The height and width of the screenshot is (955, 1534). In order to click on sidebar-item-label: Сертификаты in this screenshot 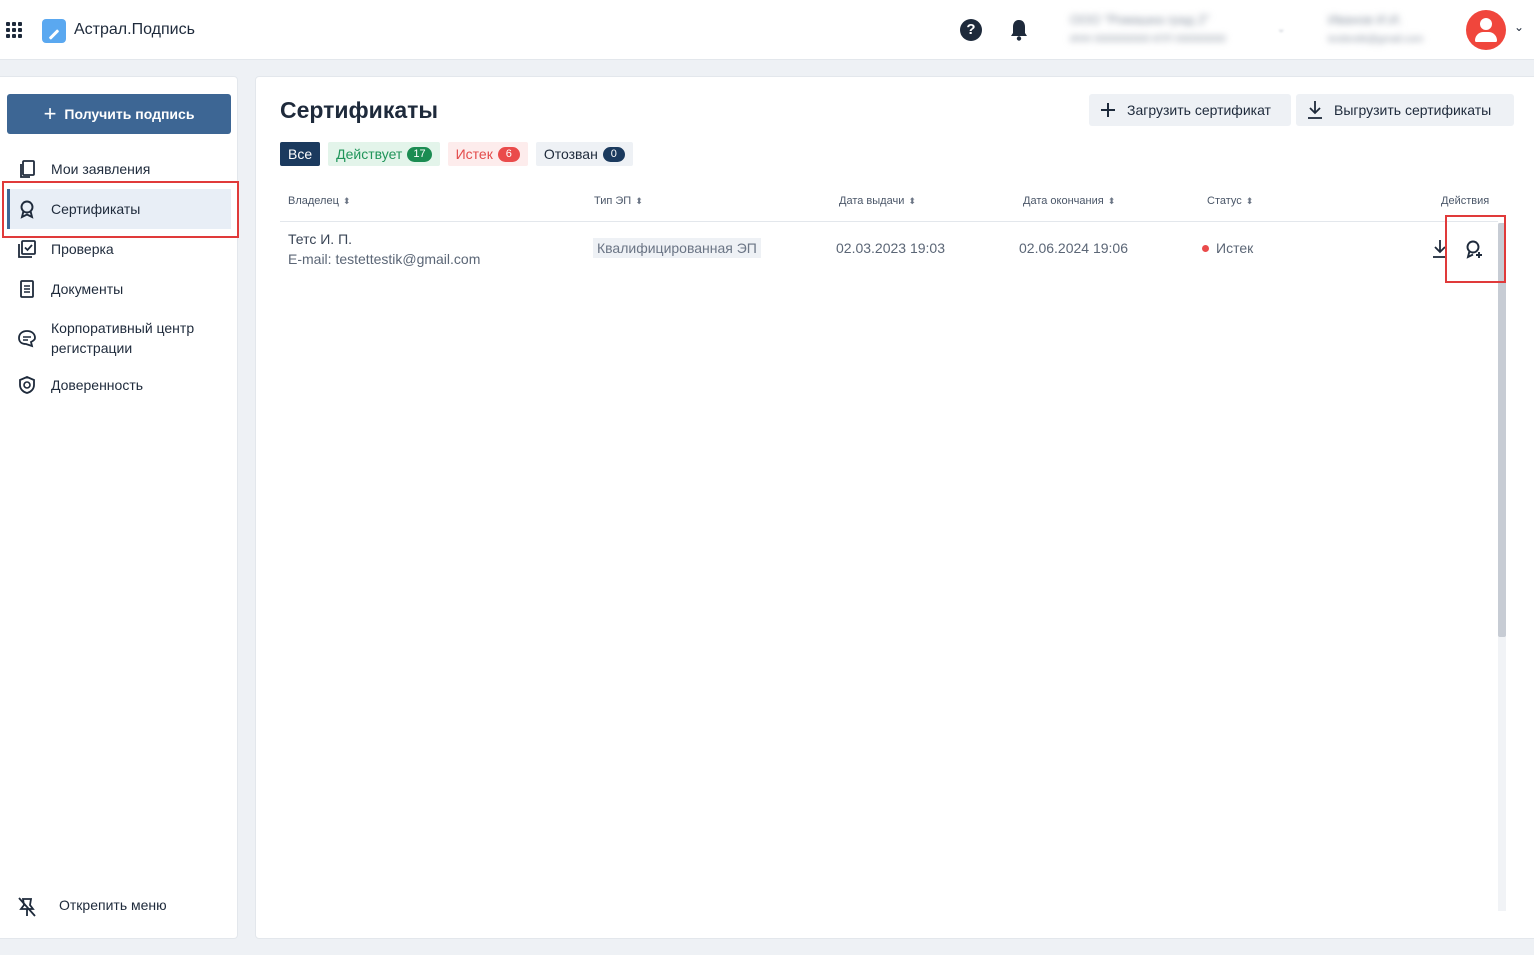, I will do `click(96, 209)`.